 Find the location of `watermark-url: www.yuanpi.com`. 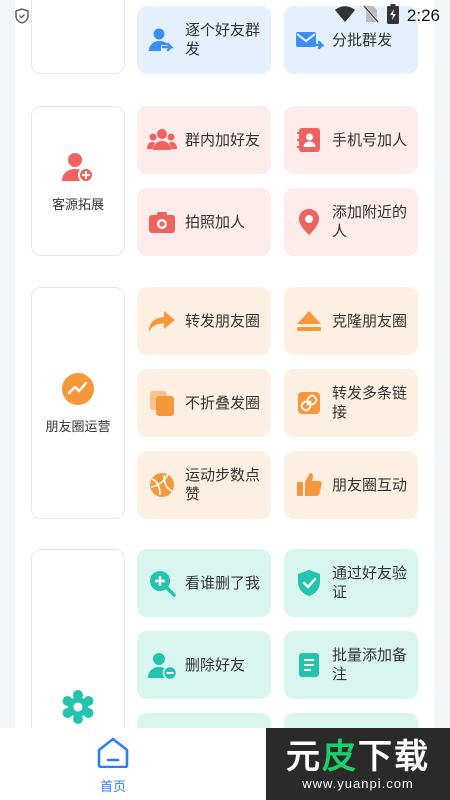

watermark-url: www.yuanpi.com is located at coordinates (358, 783).